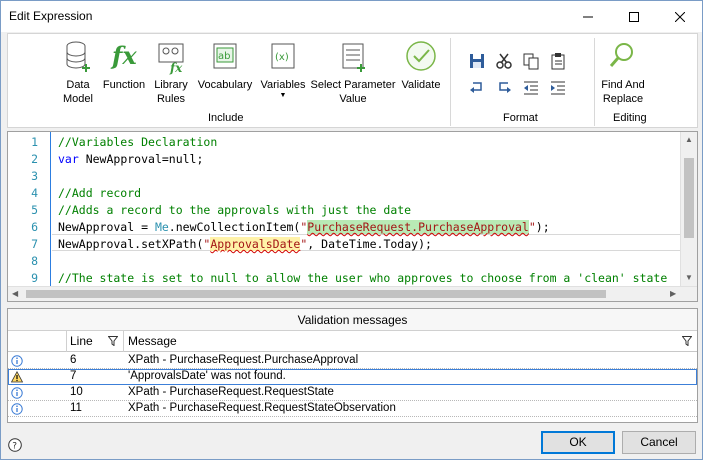 This screenshot has width=703, height=460. I want to click on horizontal-scroll-thumb, so click(316, 294).